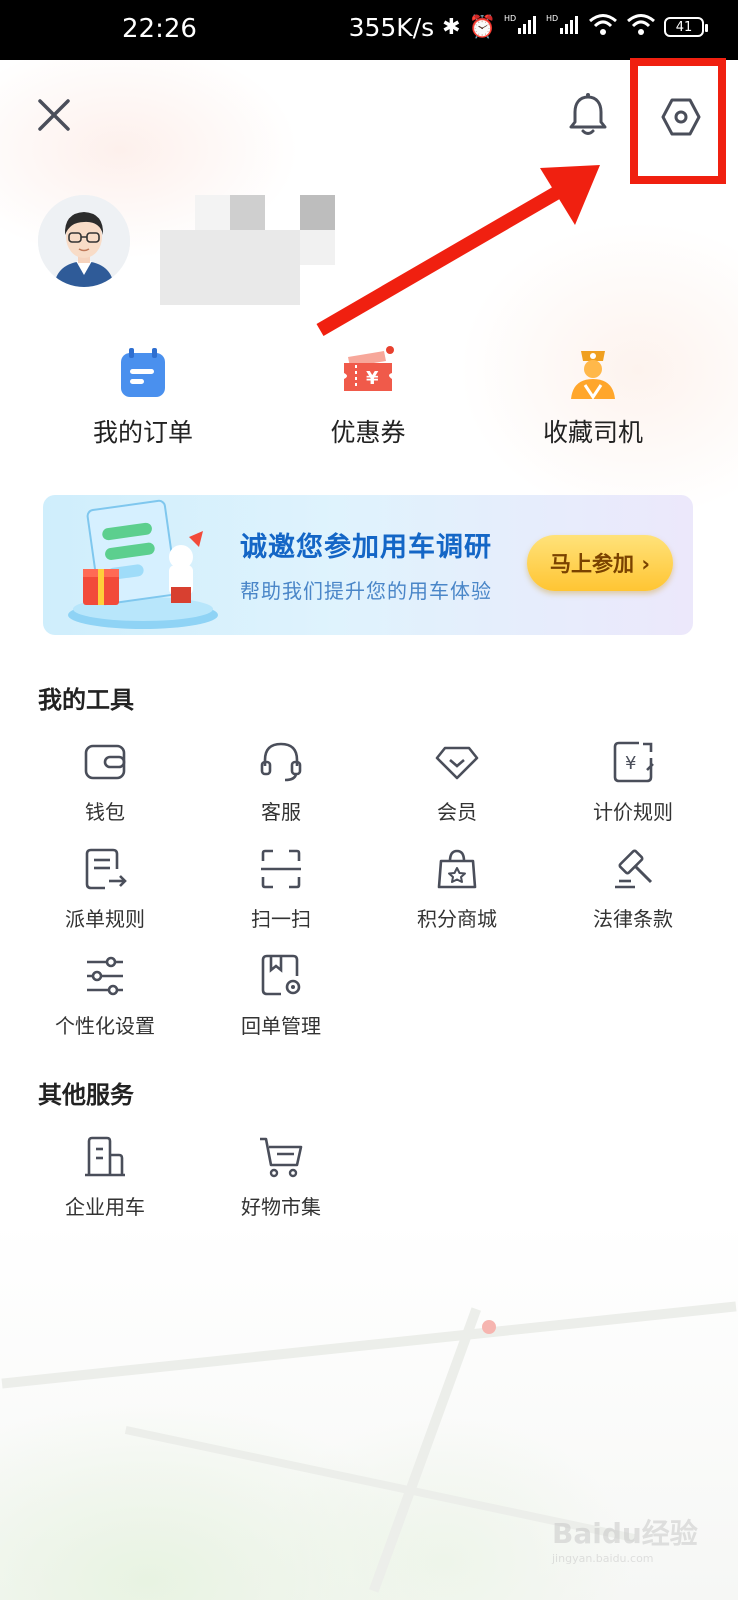 The width and height of the screenshot is (738, 1600). Describe the element at coordinates (281, 1157) in the screenshot. I see `cart-icon` at that location.